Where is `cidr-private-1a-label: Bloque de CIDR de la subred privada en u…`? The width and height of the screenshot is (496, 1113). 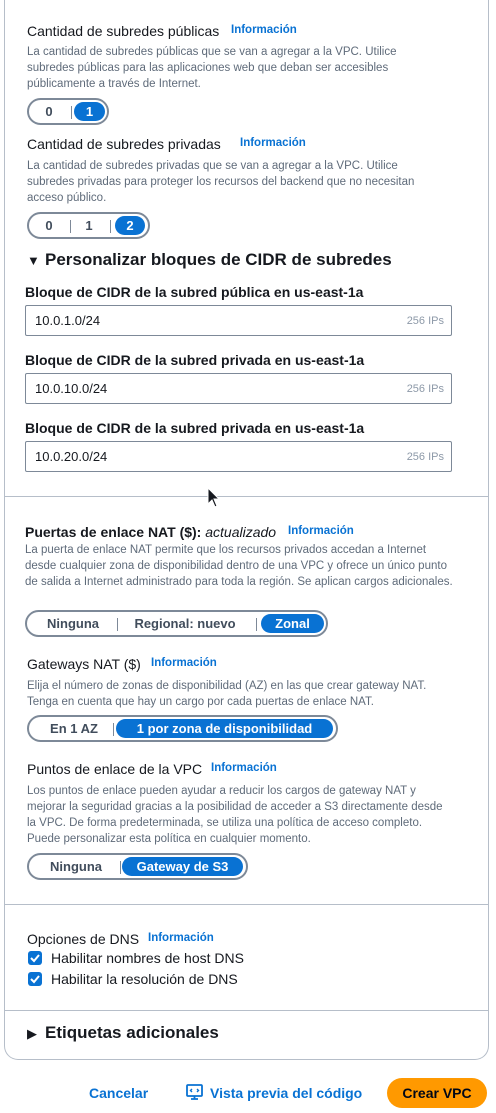
cidr-private-1a-label: Bloque de CIDR de la subred privada en u… is located at coordinates (195, 360).